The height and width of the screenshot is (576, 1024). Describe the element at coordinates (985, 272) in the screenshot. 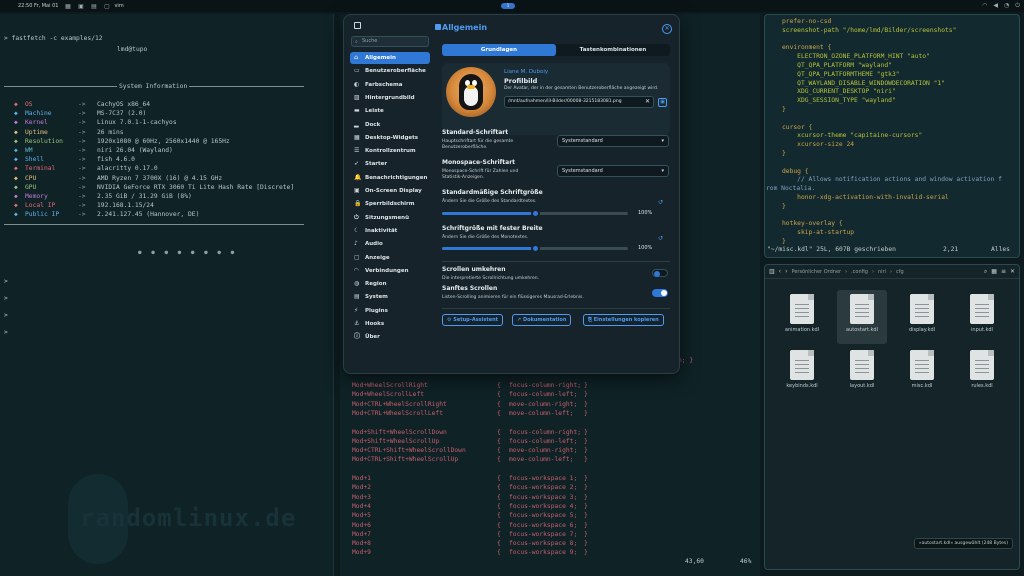

I see `search-icon: ⌕` at that location.